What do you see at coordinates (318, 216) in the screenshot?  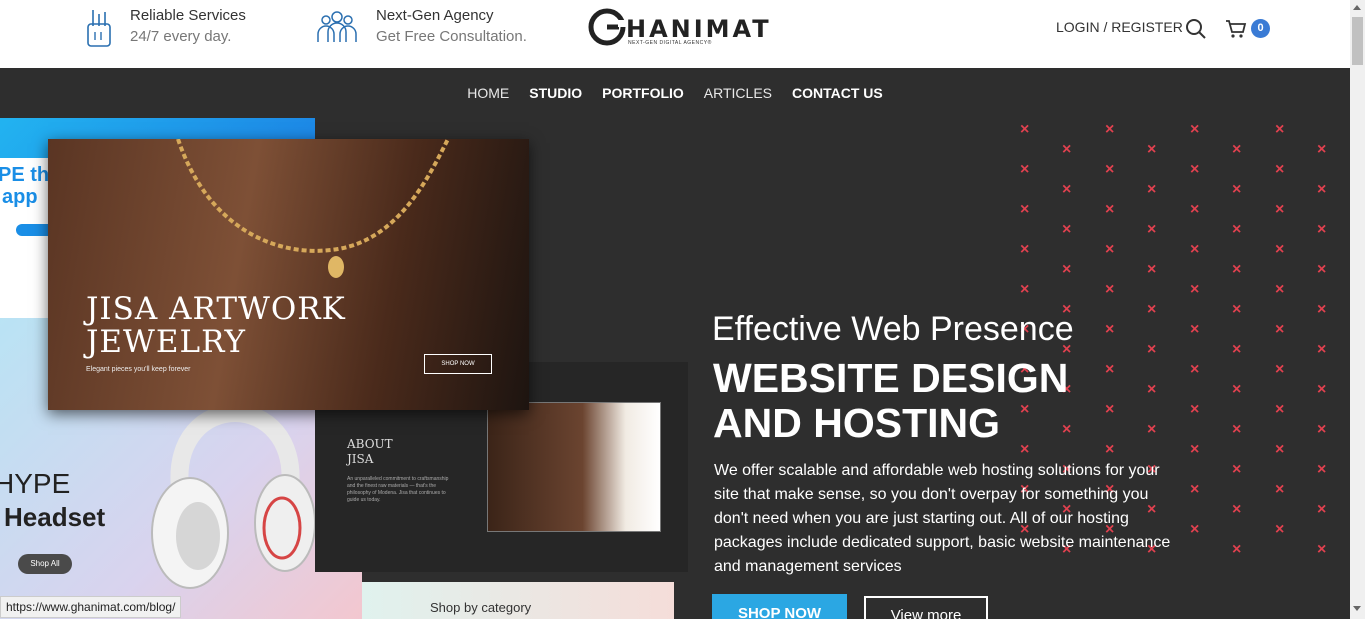 I see `necklace-image` at bounding box center [318, 216].